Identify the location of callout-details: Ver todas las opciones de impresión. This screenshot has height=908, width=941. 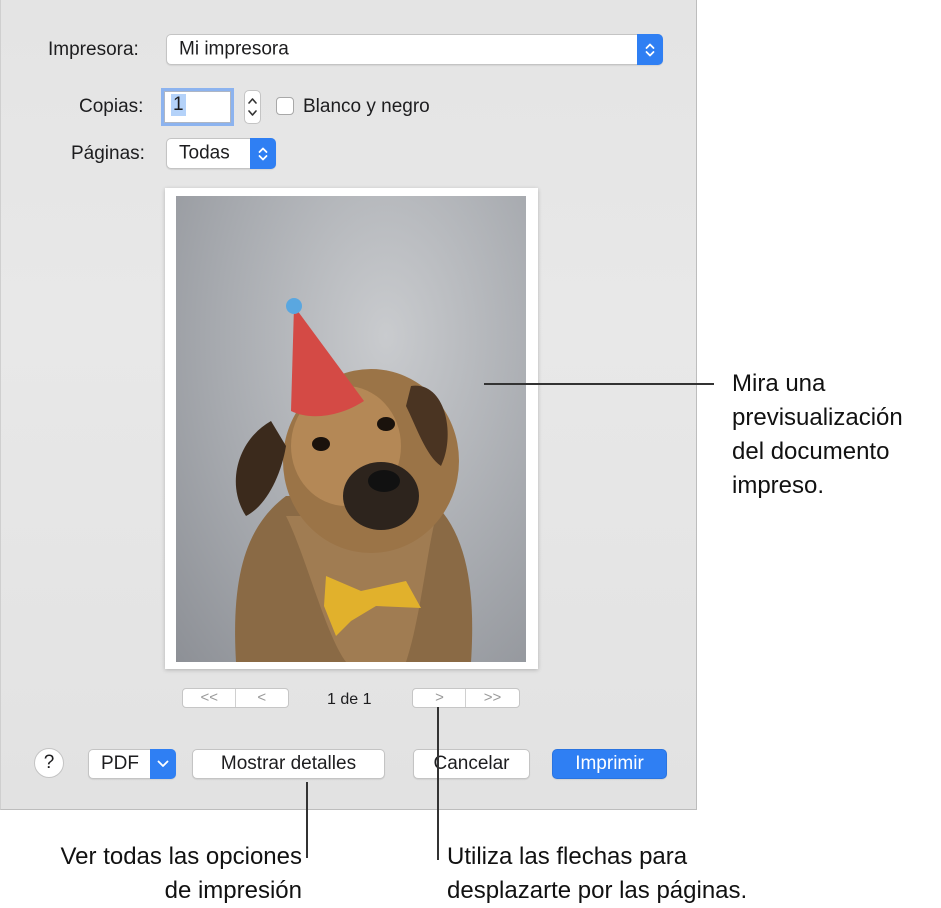
(153, 874).